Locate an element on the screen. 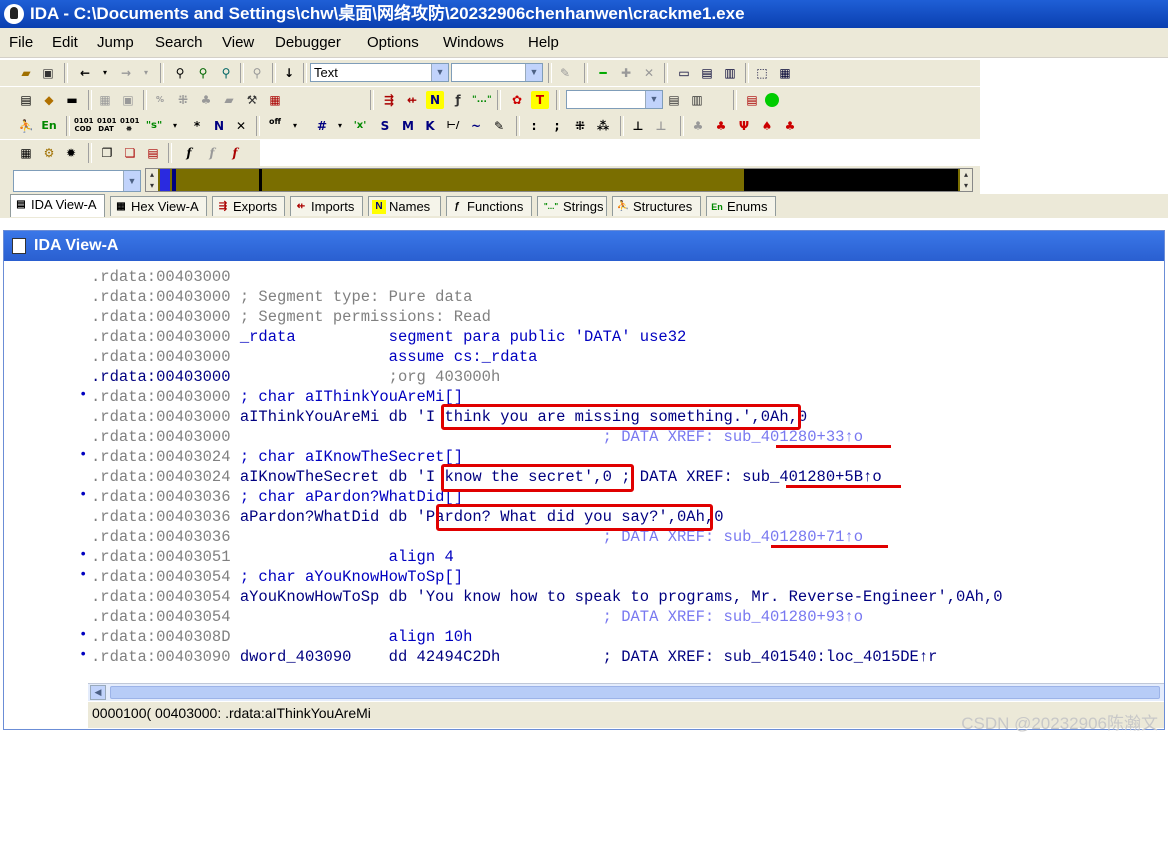 This screenshot has height=867, width=1168. search-text-icon: ⚲ is located at coordinates (226, 73).